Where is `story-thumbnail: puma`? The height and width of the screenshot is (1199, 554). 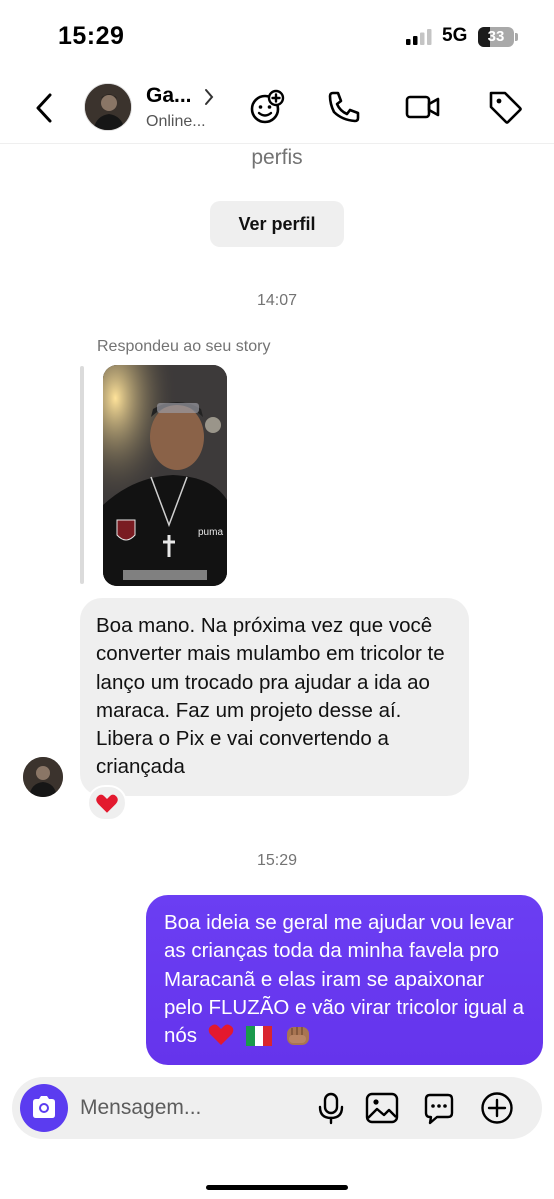
story-thumbnail: puma is located at coordinates (165, 475).